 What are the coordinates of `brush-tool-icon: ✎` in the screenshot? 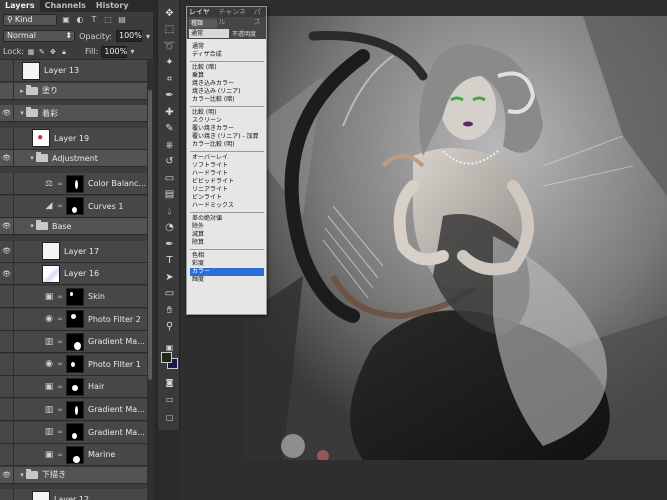 It's located at (169, 129).